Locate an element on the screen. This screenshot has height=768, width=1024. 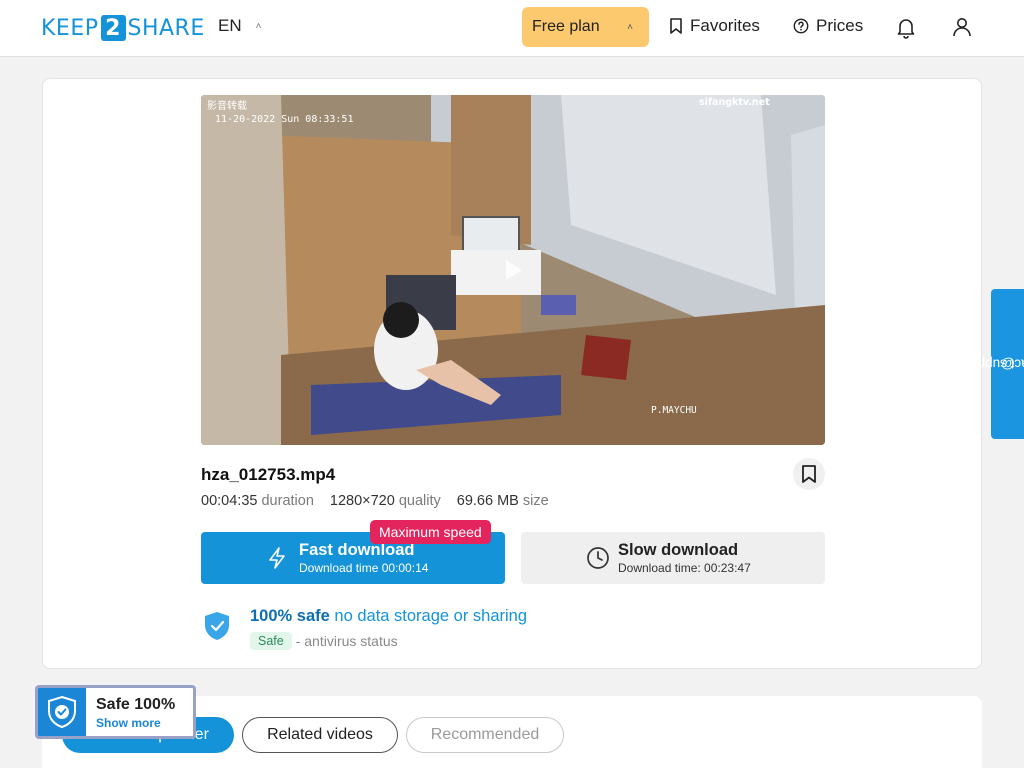
language-label: EN is located at coordinates (230, 25).